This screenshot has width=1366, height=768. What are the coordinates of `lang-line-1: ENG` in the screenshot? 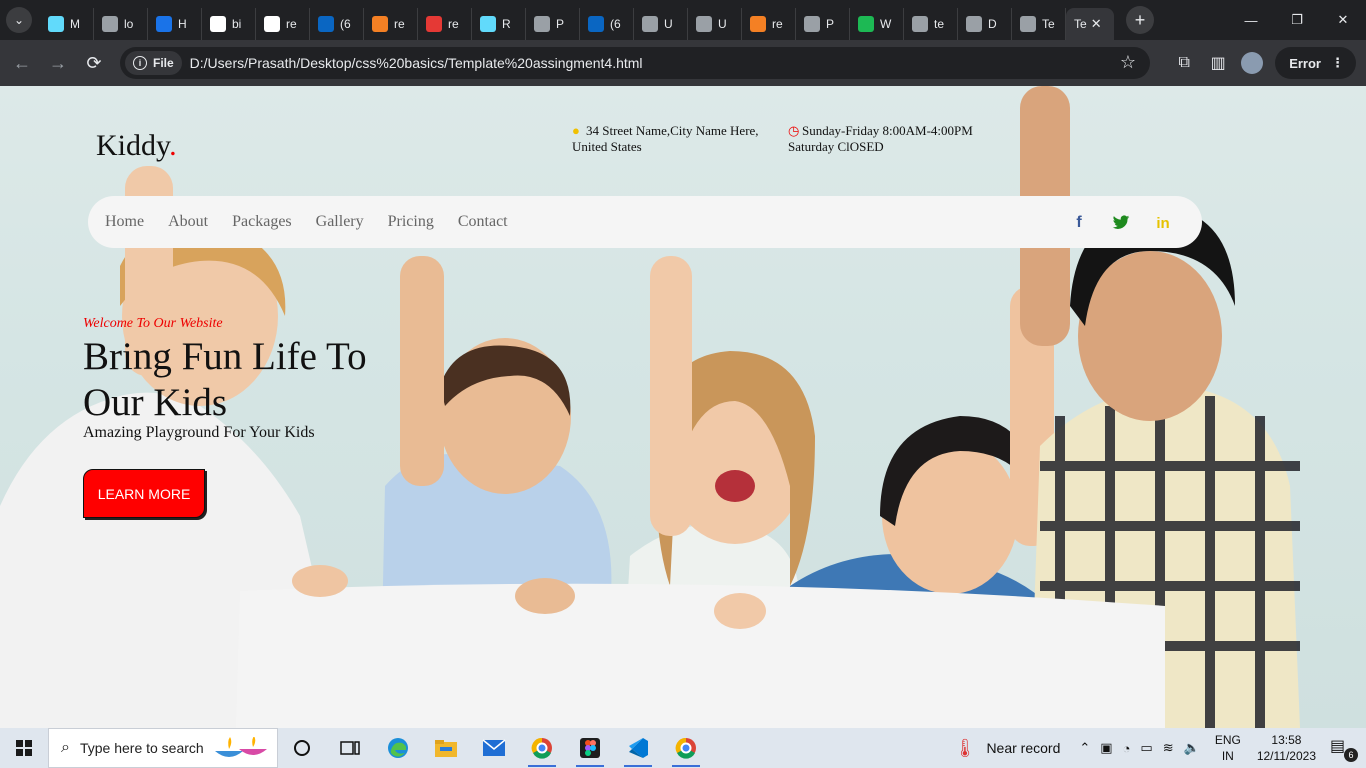 It's located at (1227, 740).